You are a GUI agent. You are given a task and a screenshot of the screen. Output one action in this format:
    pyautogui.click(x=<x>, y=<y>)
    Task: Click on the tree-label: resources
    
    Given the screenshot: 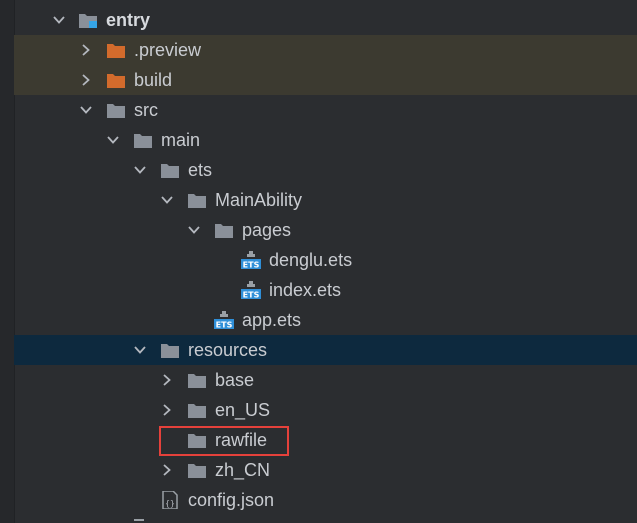 What is the action you would take?
    pyautogui.click(x=228, y=350)
    